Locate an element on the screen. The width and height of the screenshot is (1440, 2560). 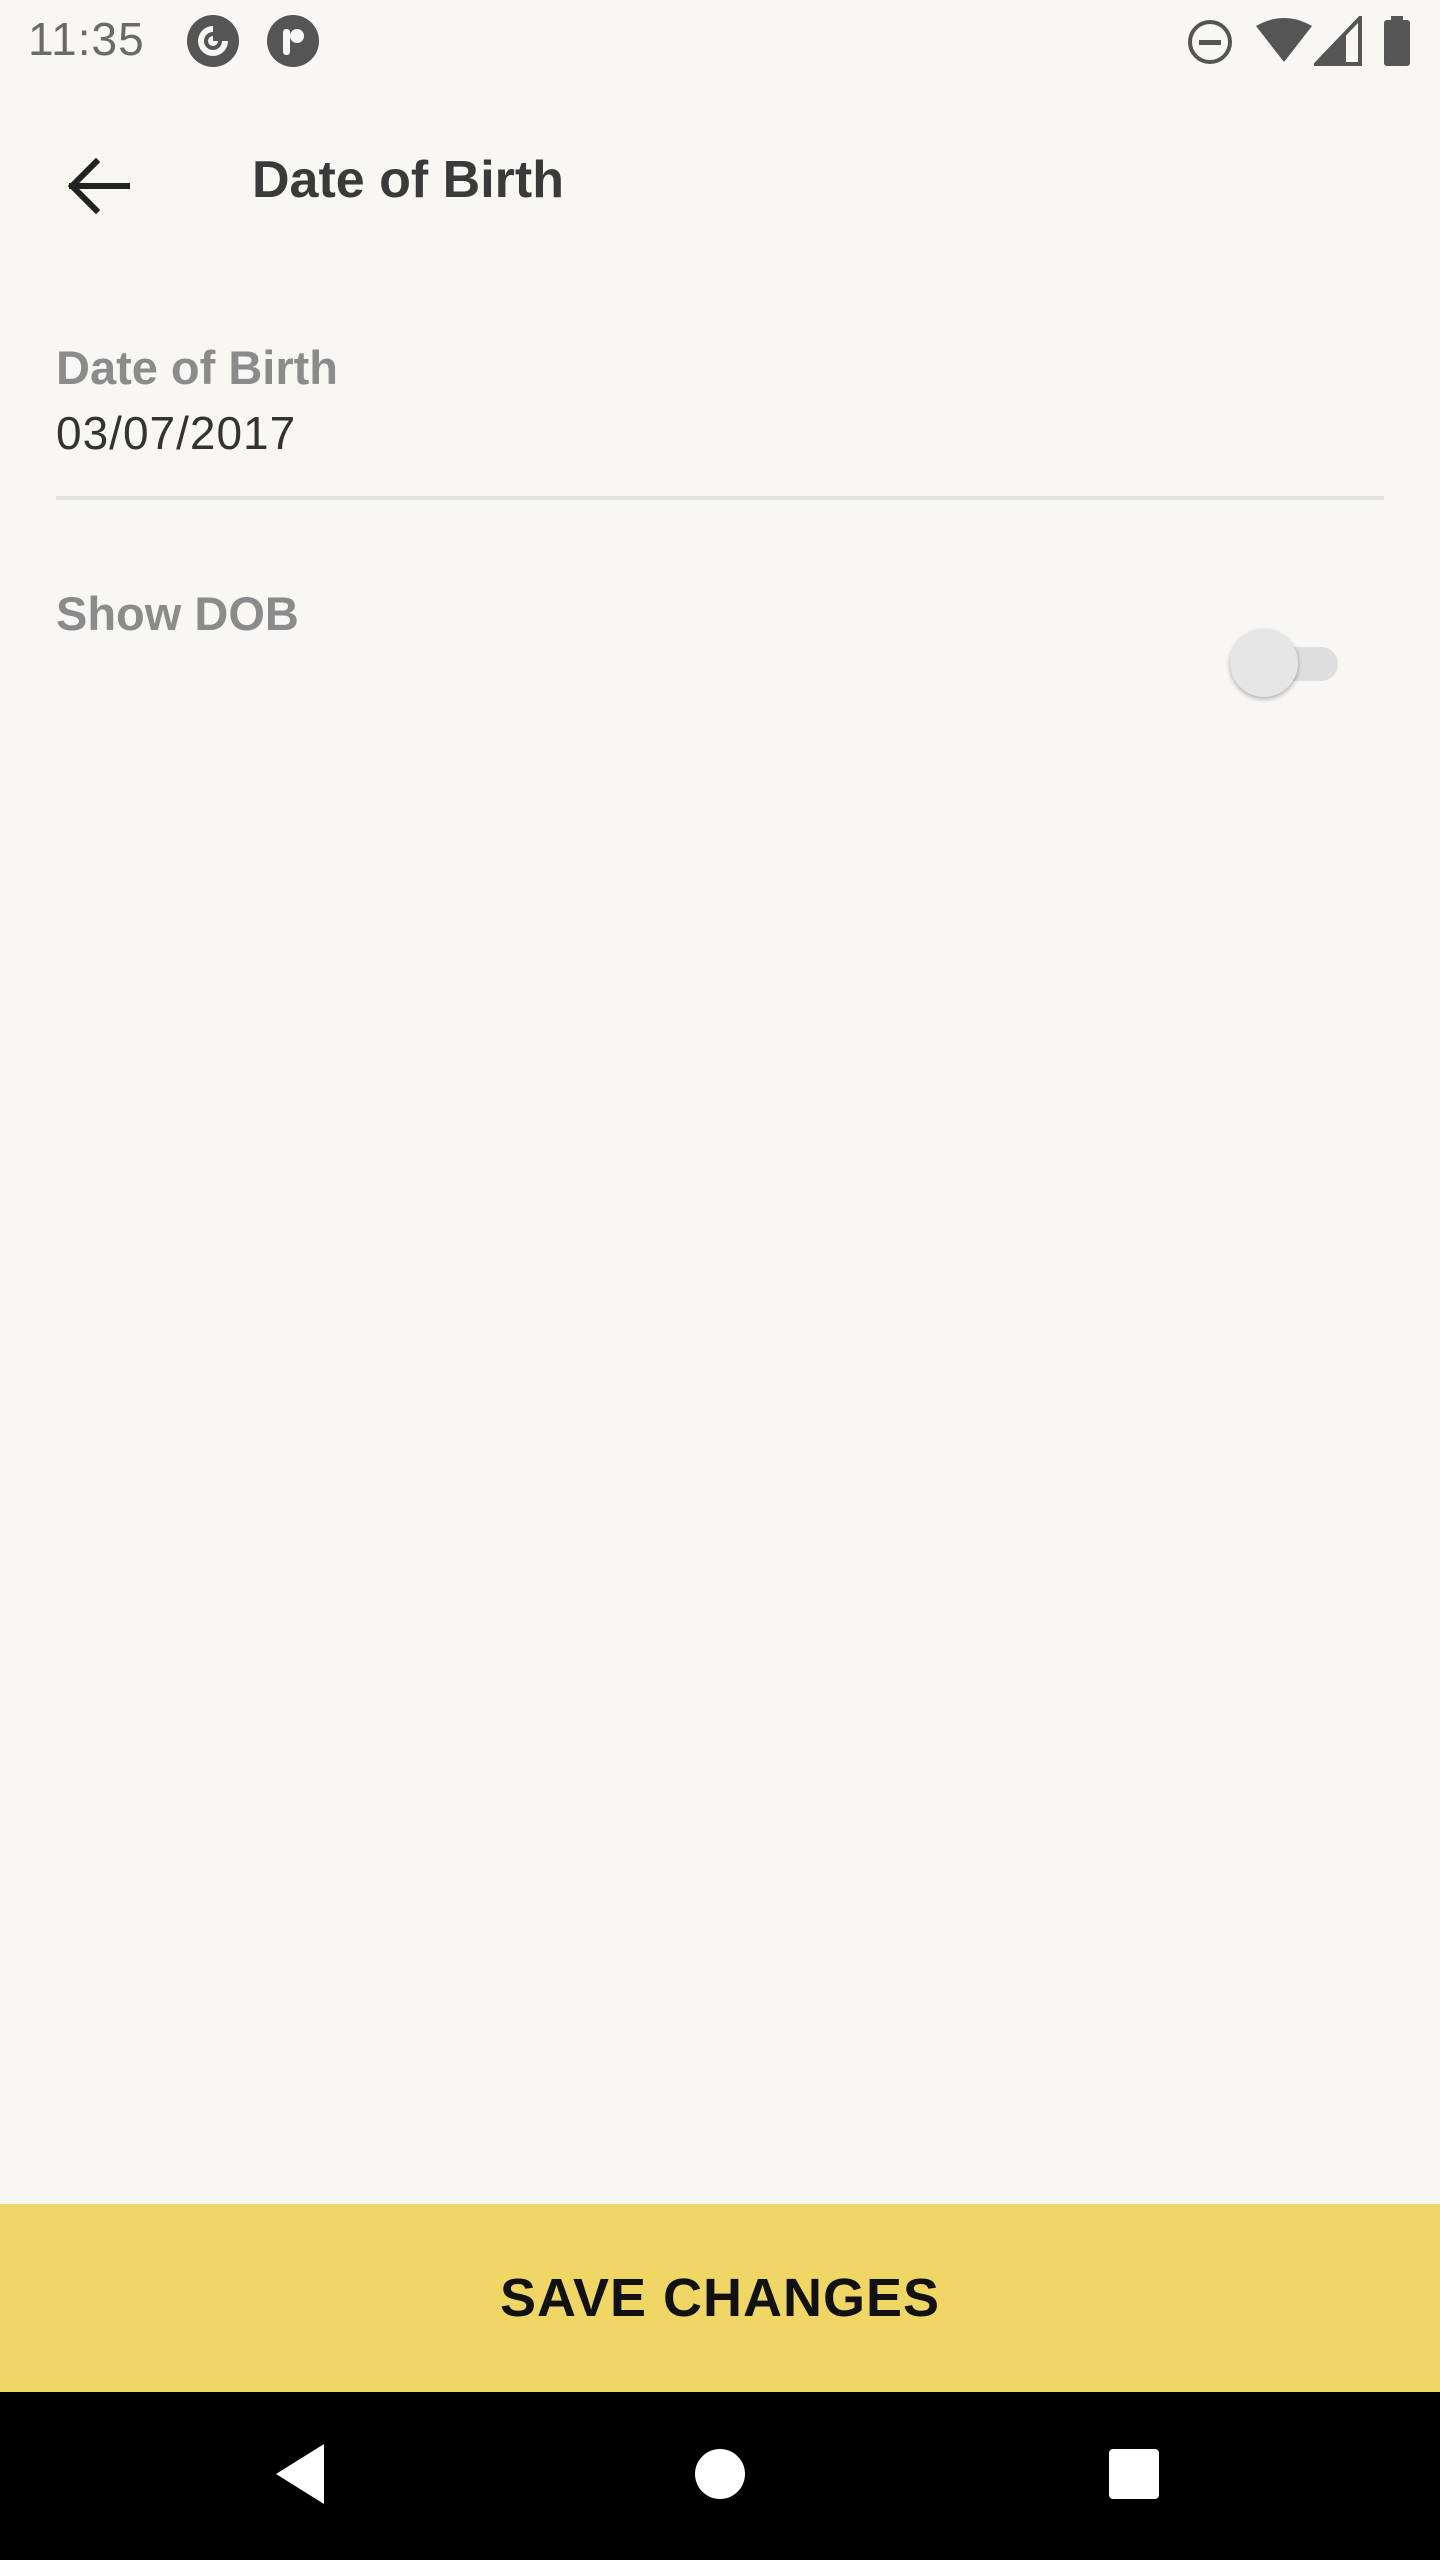
save-changes-button: SAVE CHANGES is located at coordinates (720, 2298).